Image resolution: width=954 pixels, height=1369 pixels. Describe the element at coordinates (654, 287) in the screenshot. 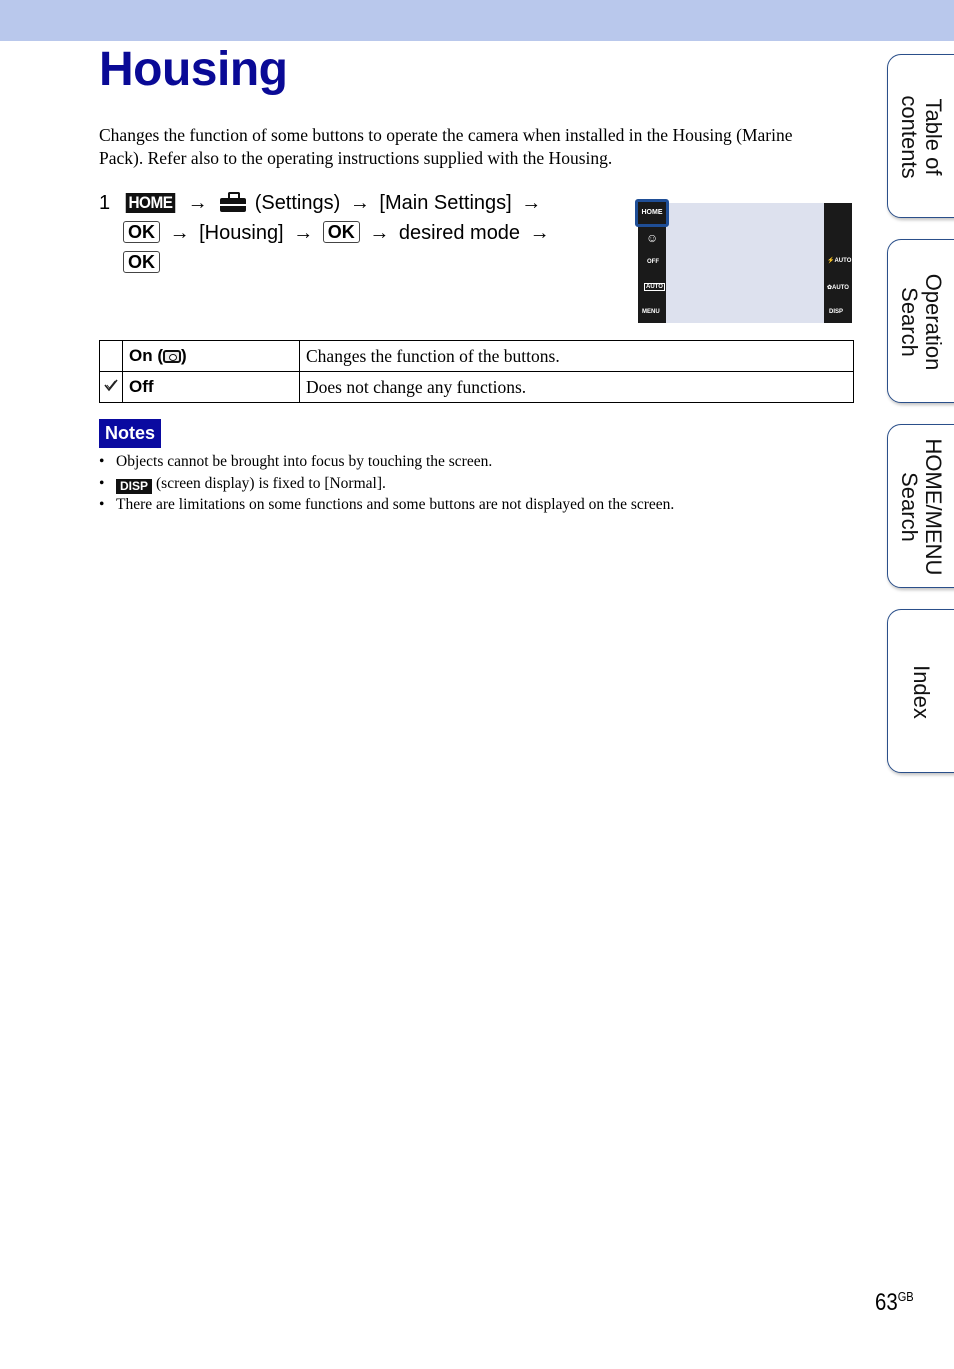

I see `iso-auto-icon: AUTO` at that location.